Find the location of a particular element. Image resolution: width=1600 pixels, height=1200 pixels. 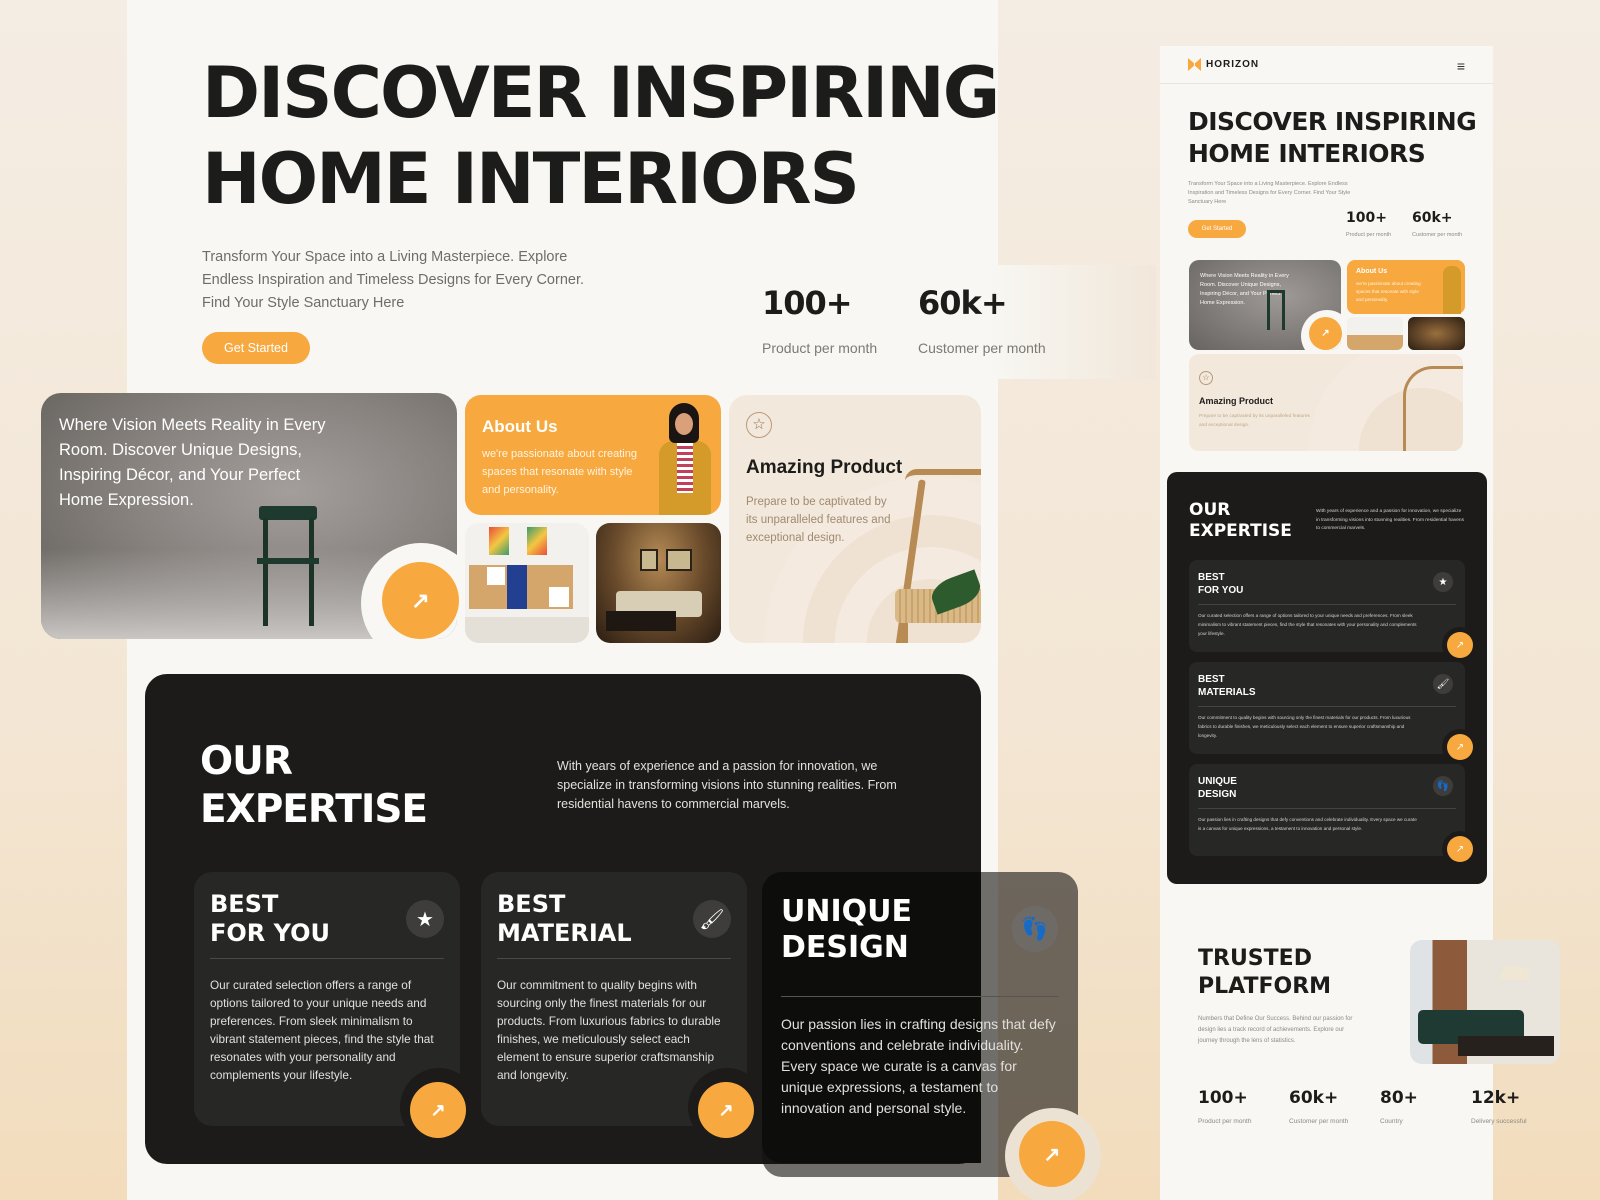

trusted-stat-label: Delivery successful is located at coordinates (1499, 1121).